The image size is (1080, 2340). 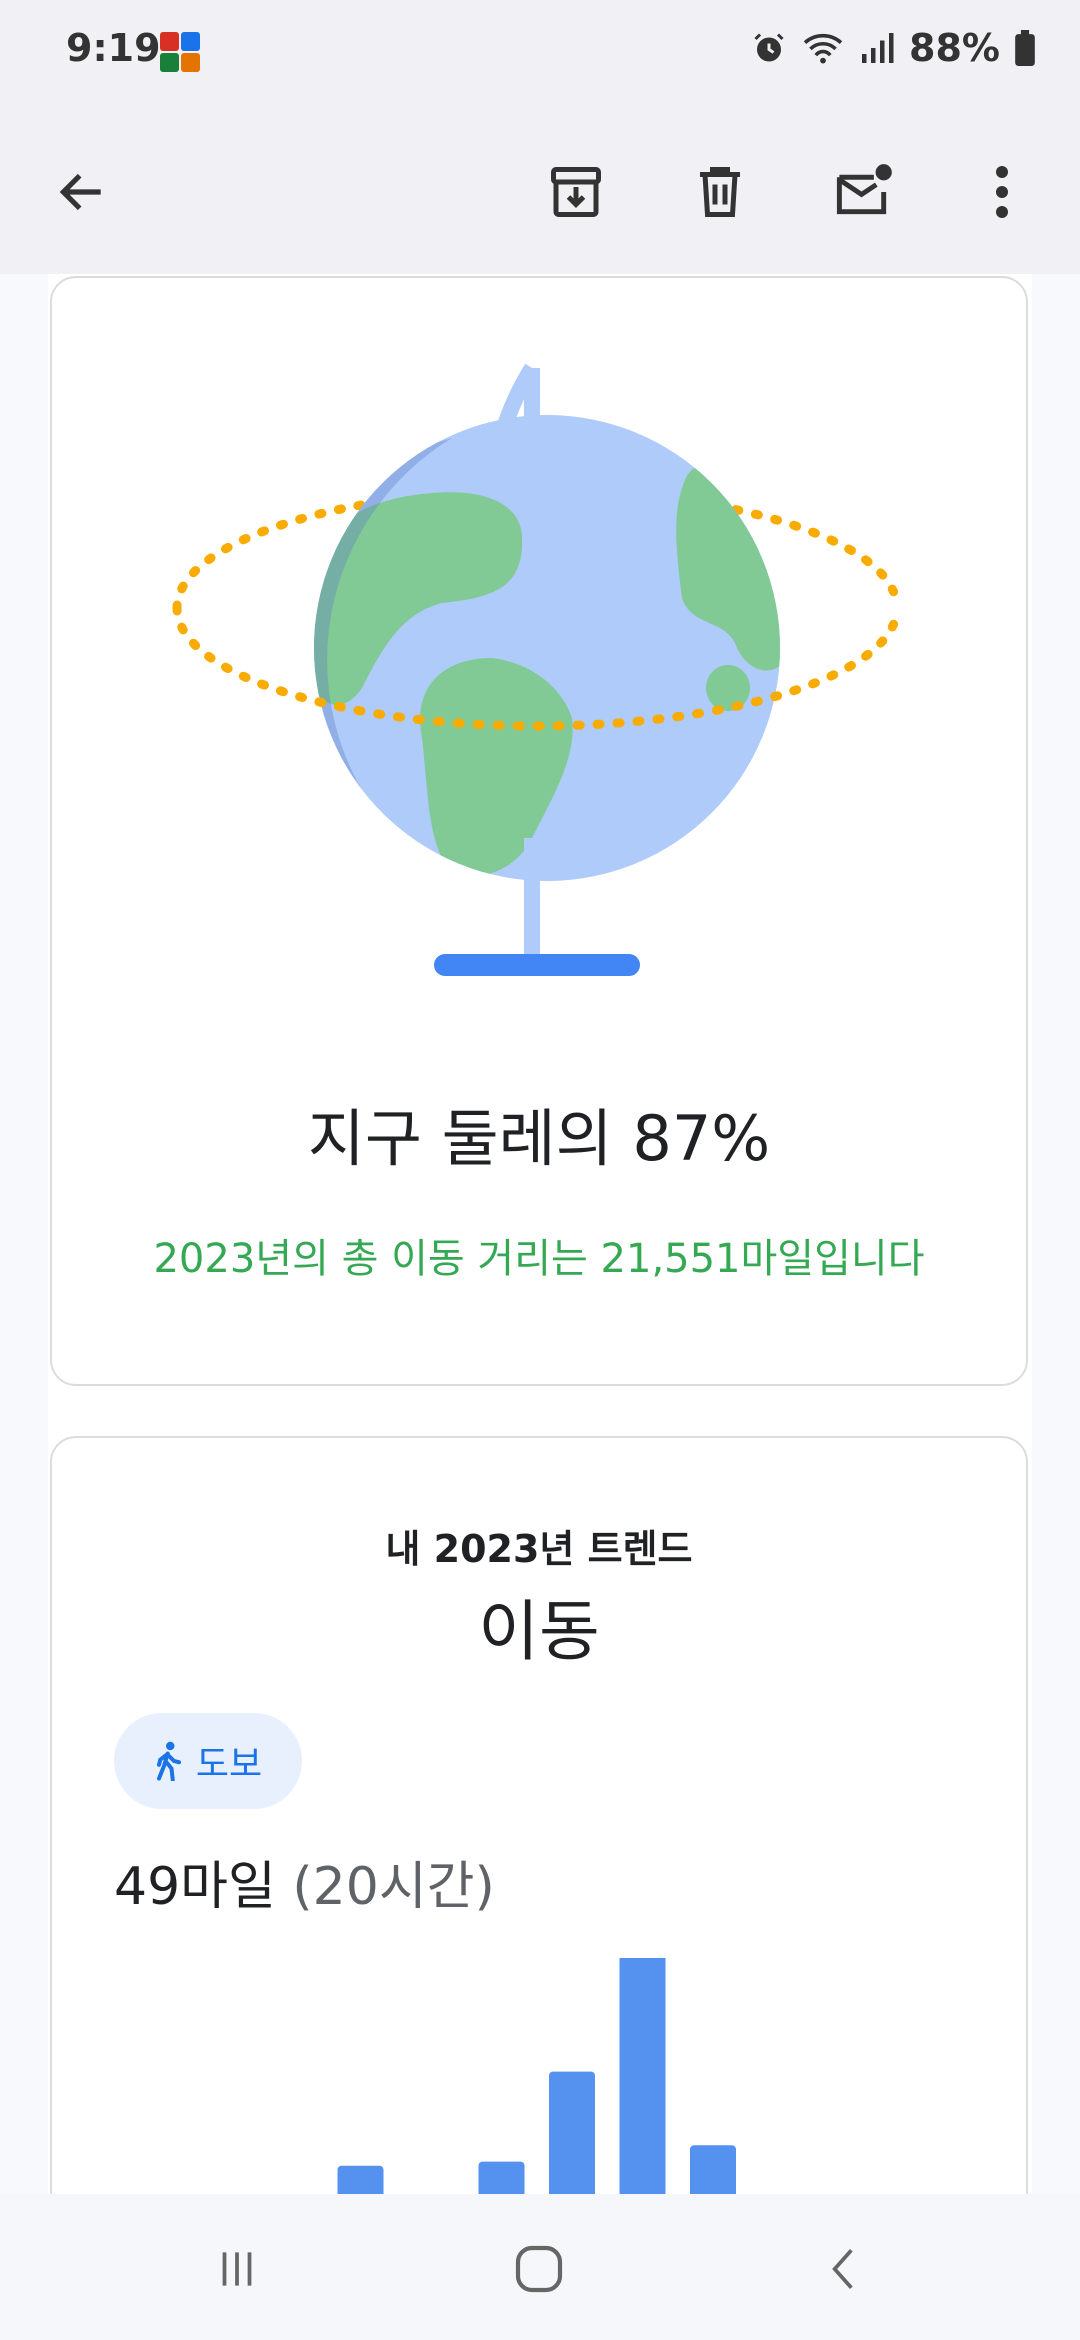 I want to click on back-button, so click(x=82, y=192).